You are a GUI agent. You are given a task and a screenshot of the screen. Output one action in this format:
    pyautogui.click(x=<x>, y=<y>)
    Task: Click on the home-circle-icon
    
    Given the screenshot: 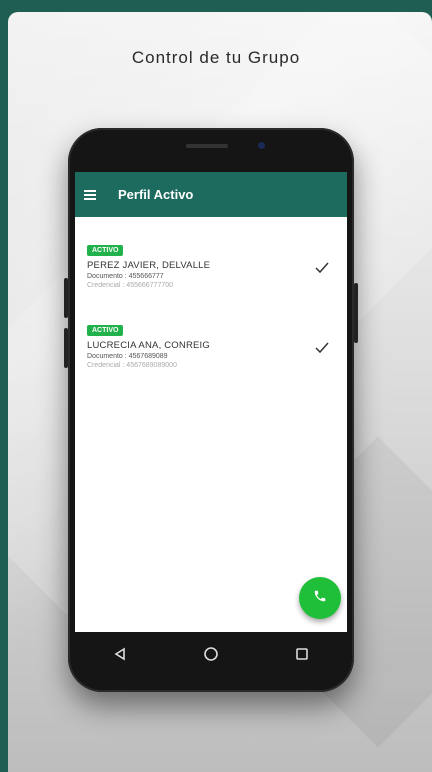 What is the action you would take?
    pyautogui.click(x=211, y=654)
    